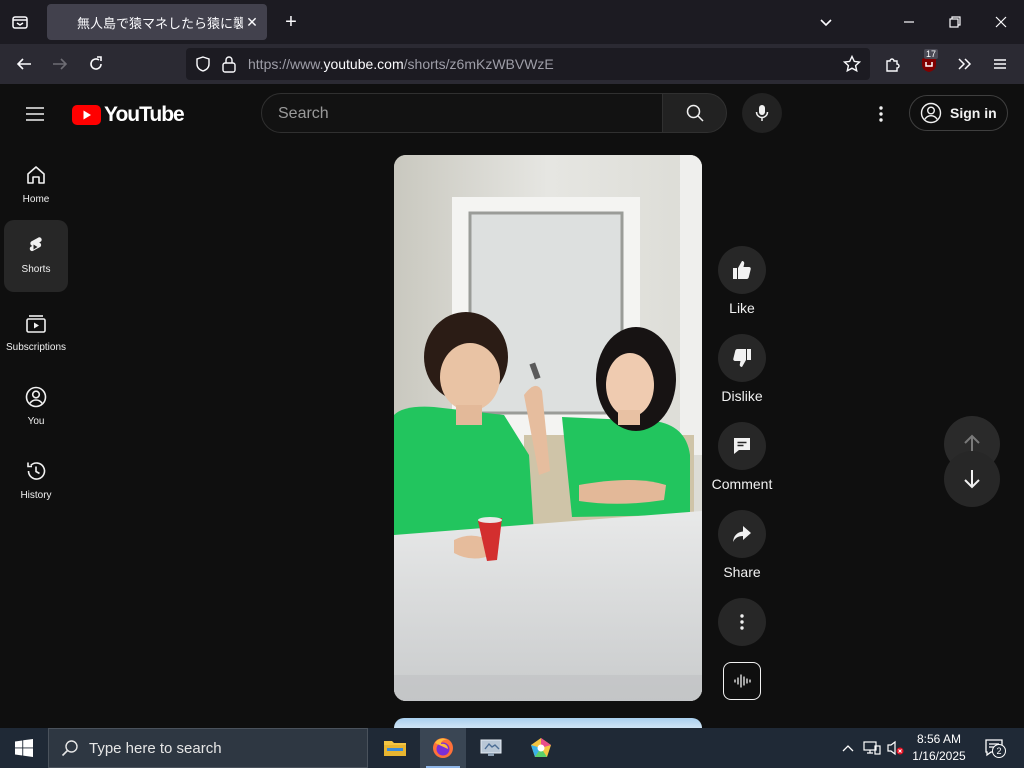 This screenshot has width=1024, height=768. I want to click on home-icon, so click(36, 175).